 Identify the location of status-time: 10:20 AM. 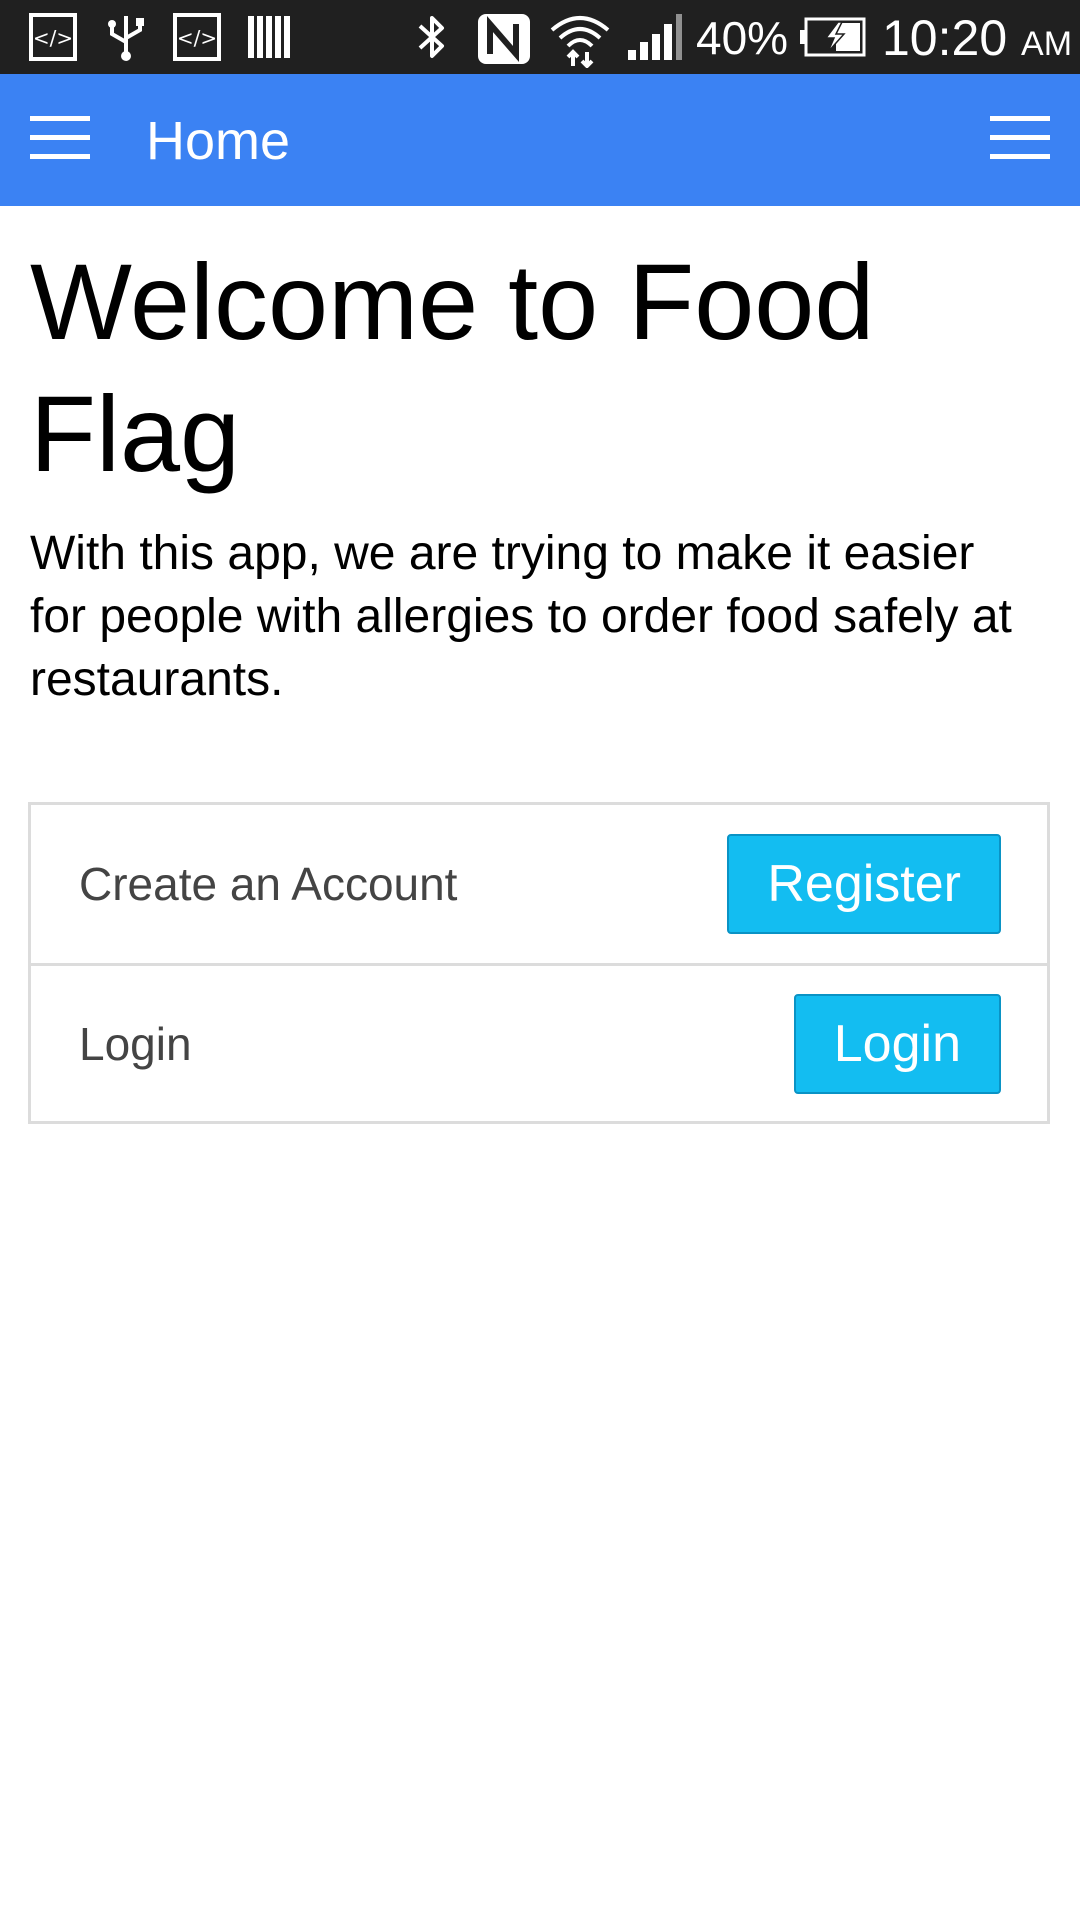
(977, 41).